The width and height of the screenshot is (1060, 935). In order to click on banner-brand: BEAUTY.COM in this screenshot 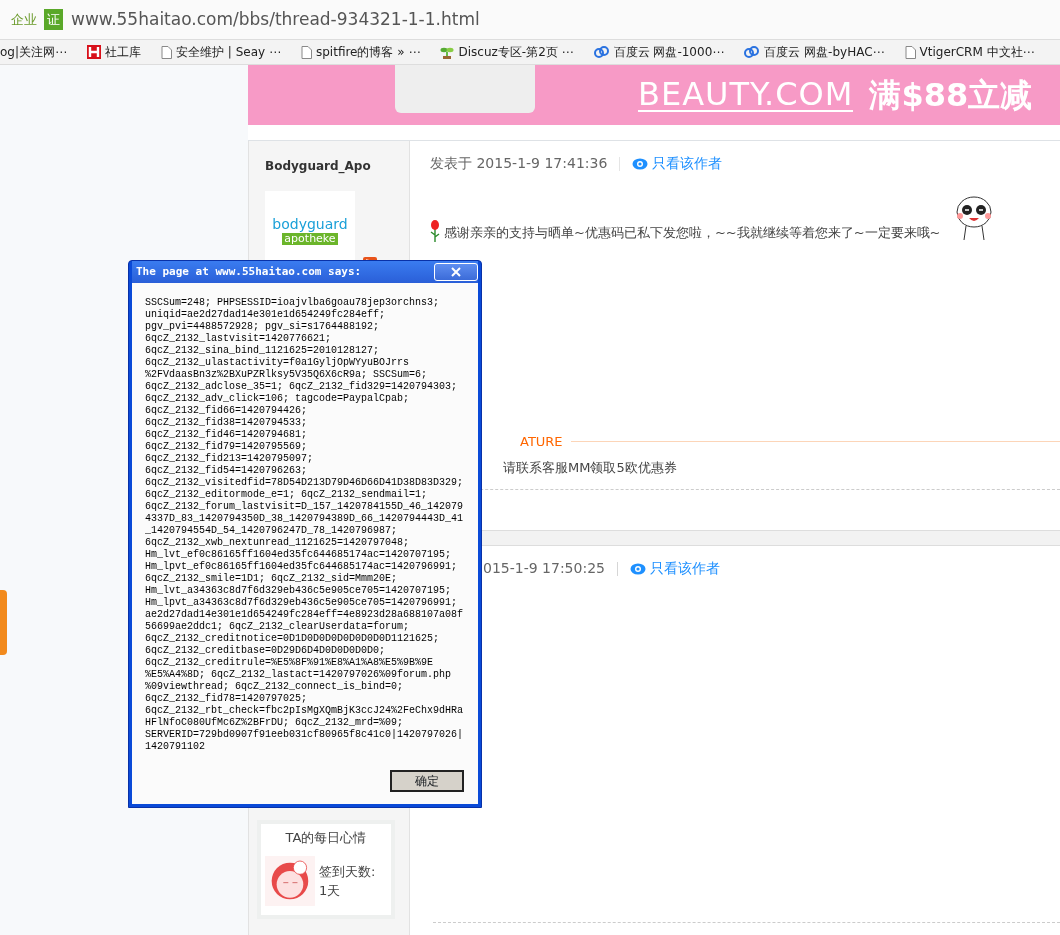, I will do `click(746, 95)`.